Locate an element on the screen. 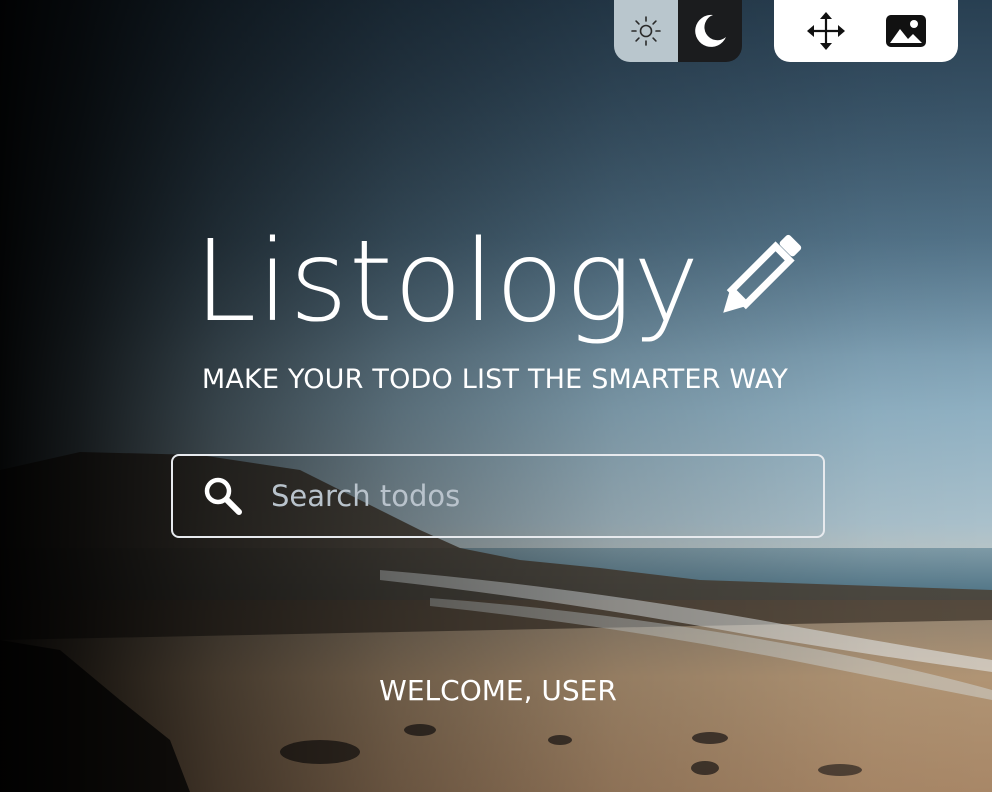 The height and width of the screenshot is (792, 992). move-button is located at coordinates (826, 31).